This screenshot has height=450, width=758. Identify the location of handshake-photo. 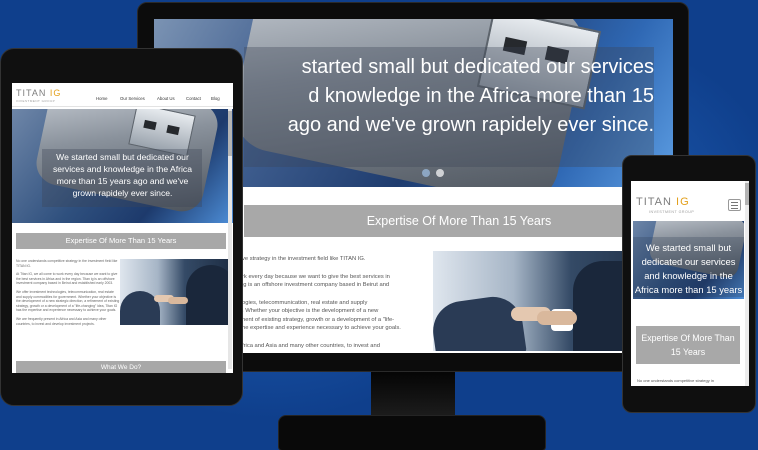
(174, 292).